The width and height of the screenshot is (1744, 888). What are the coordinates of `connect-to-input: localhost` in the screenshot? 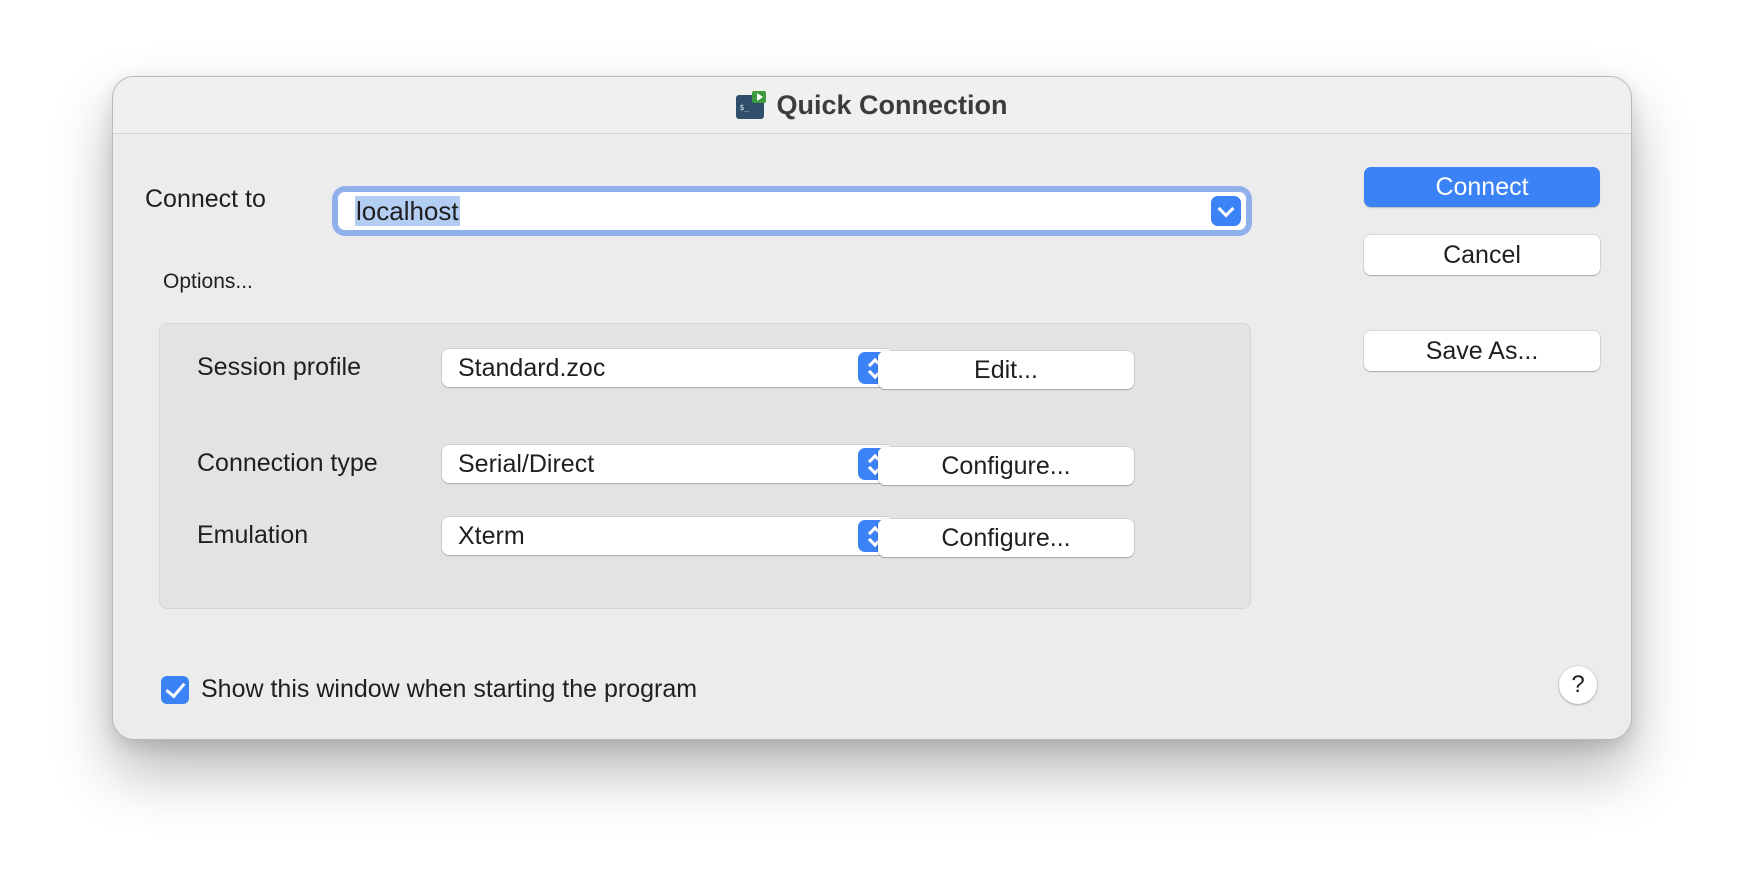 It's located at (407, 211).